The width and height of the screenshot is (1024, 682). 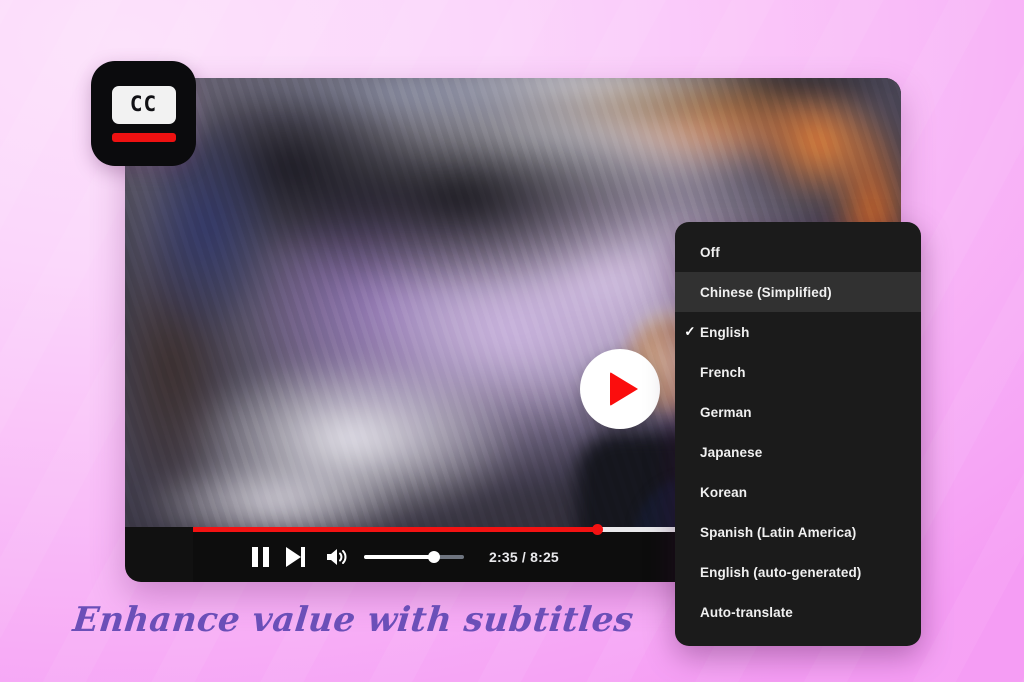 What do you see at coordinates (731, 452) in the screenshot?
I see `subtitle-menu-item-label: Japanese` at bounding box center [731, 452].